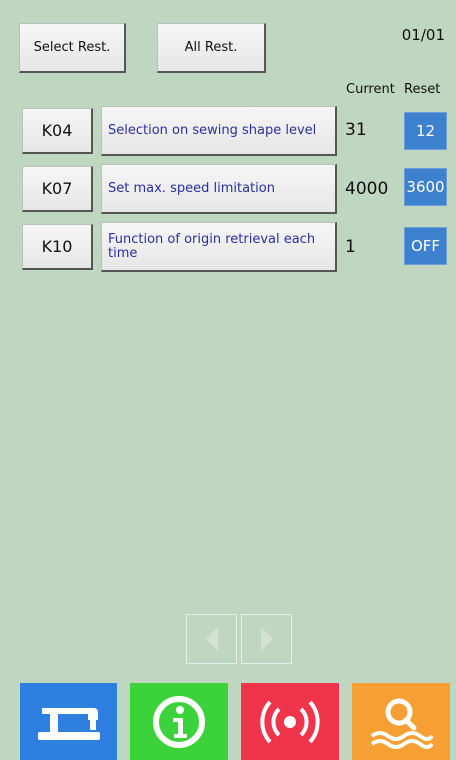 The height and width of the screenshot is (760, 456). Describe the element at coordinates (425, 246) in the screenshot. I see `reset-value: OFF` at that location.